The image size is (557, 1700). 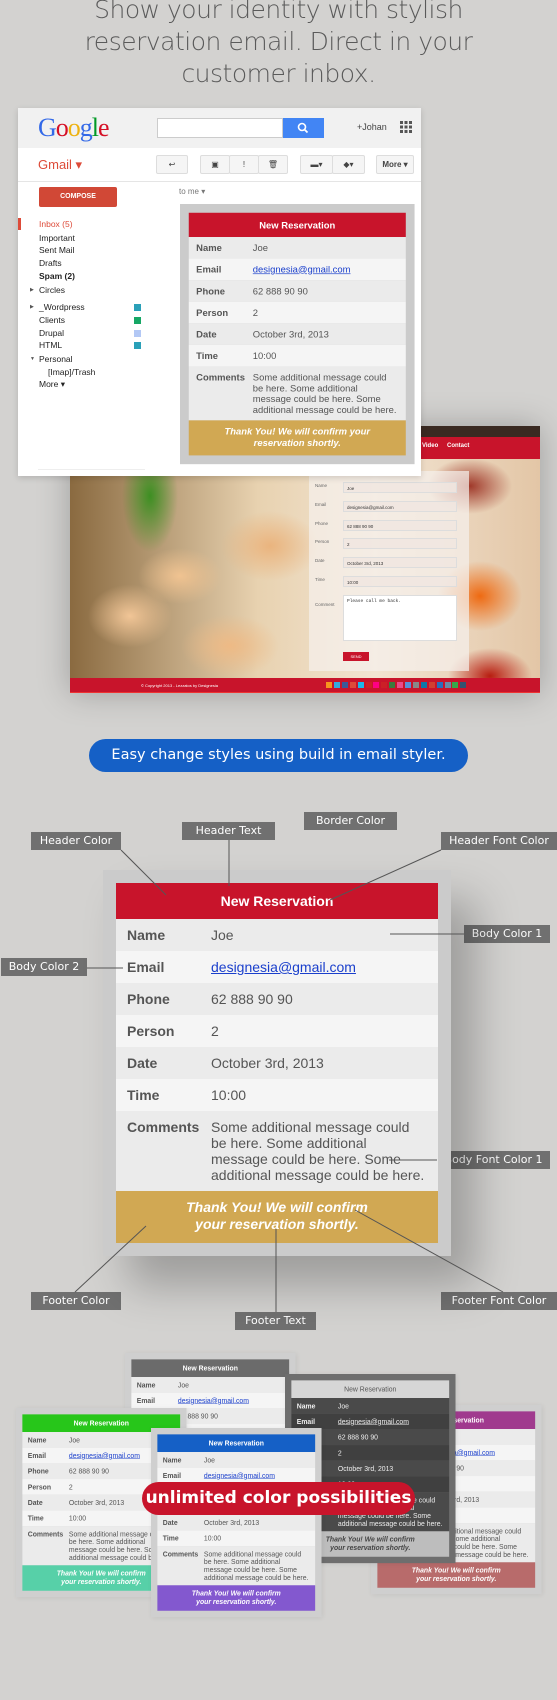 What do you see at coordinates (52, 384) in the screenshot?
I see `sidebar-item: More ▾` at bounding box center [52, 384].